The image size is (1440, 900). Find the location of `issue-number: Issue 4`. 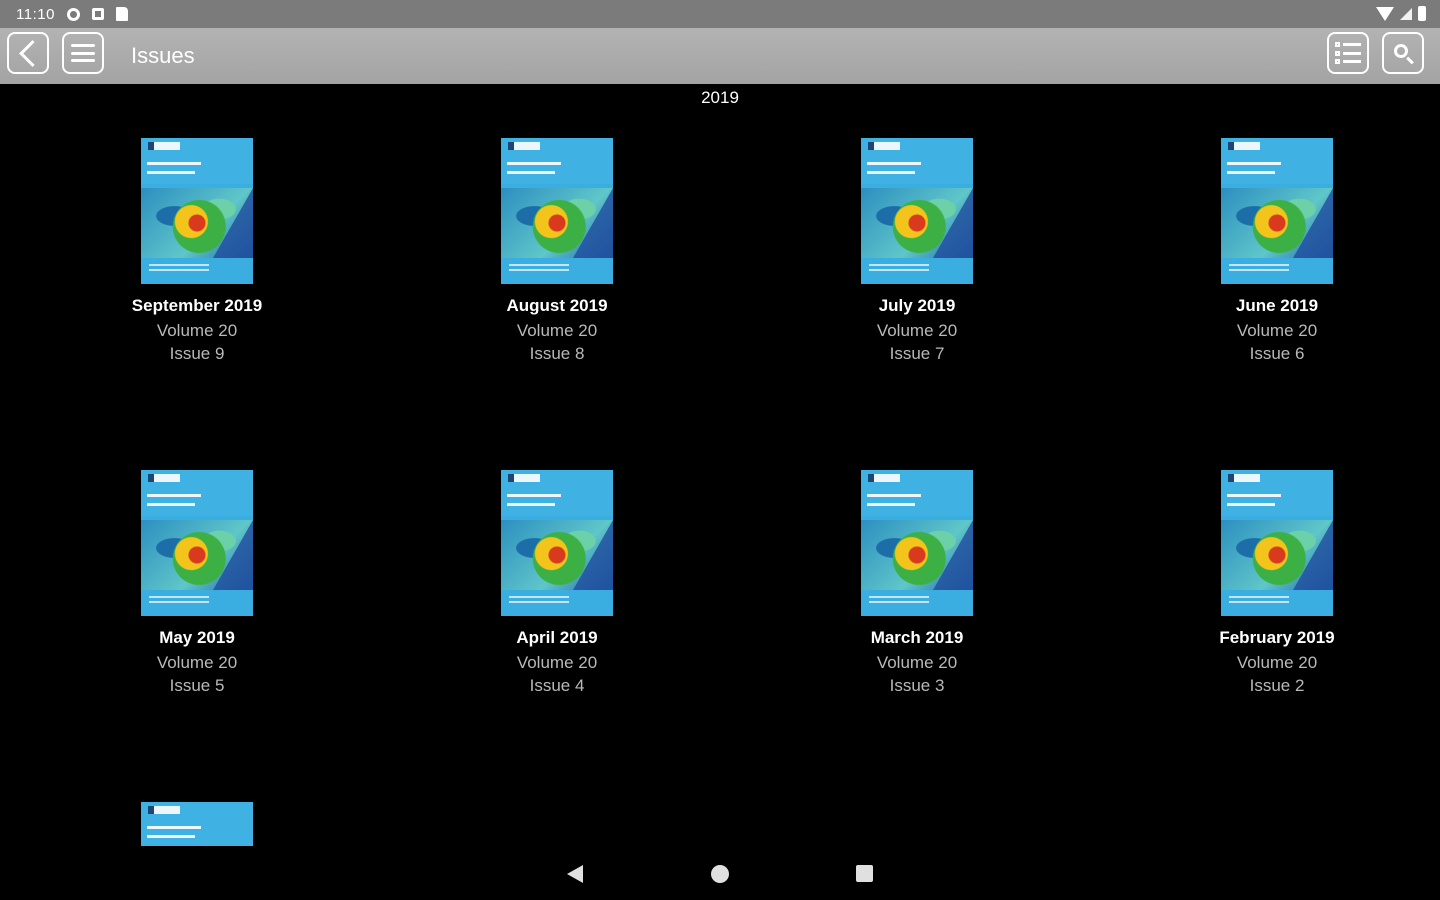

issue-number: Issue 4 is located at coordinates (557, 685).